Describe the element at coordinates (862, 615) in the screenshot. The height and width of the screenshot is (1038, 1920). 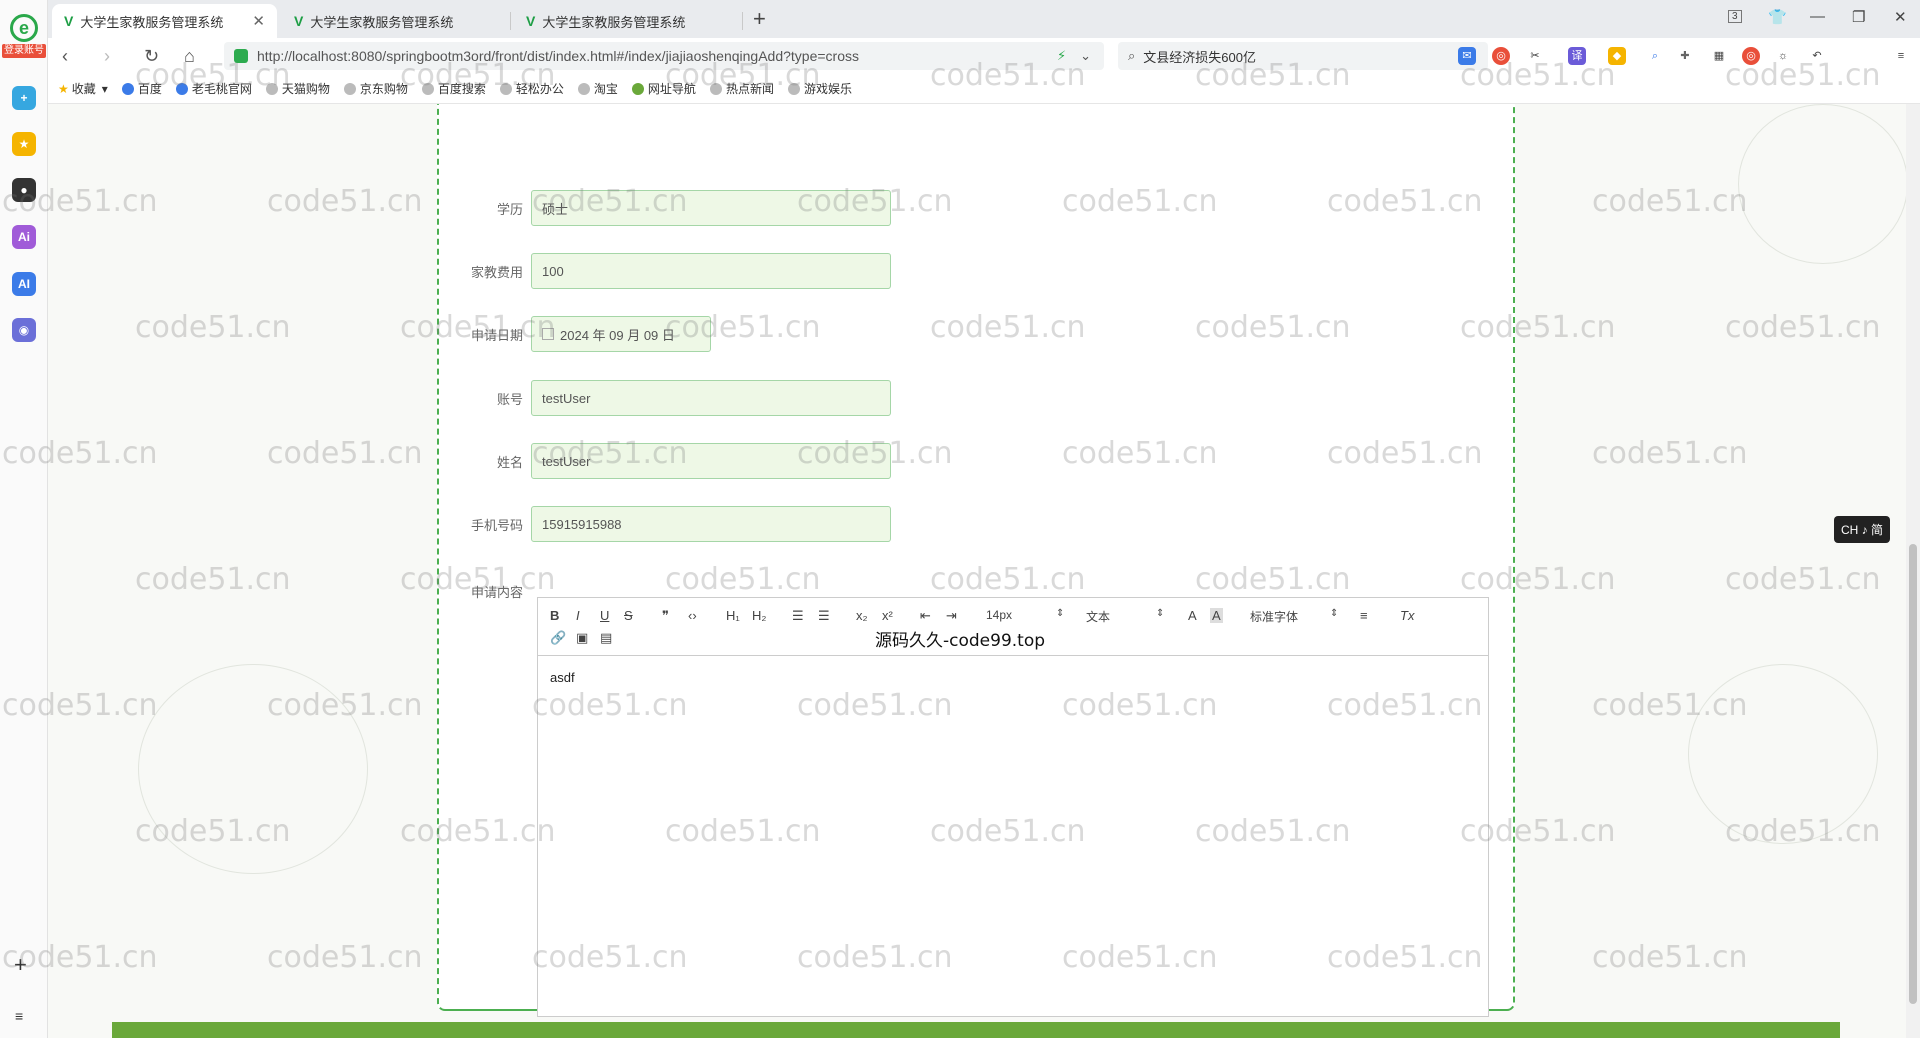
I see `subscript-icon: x₂` at that location.